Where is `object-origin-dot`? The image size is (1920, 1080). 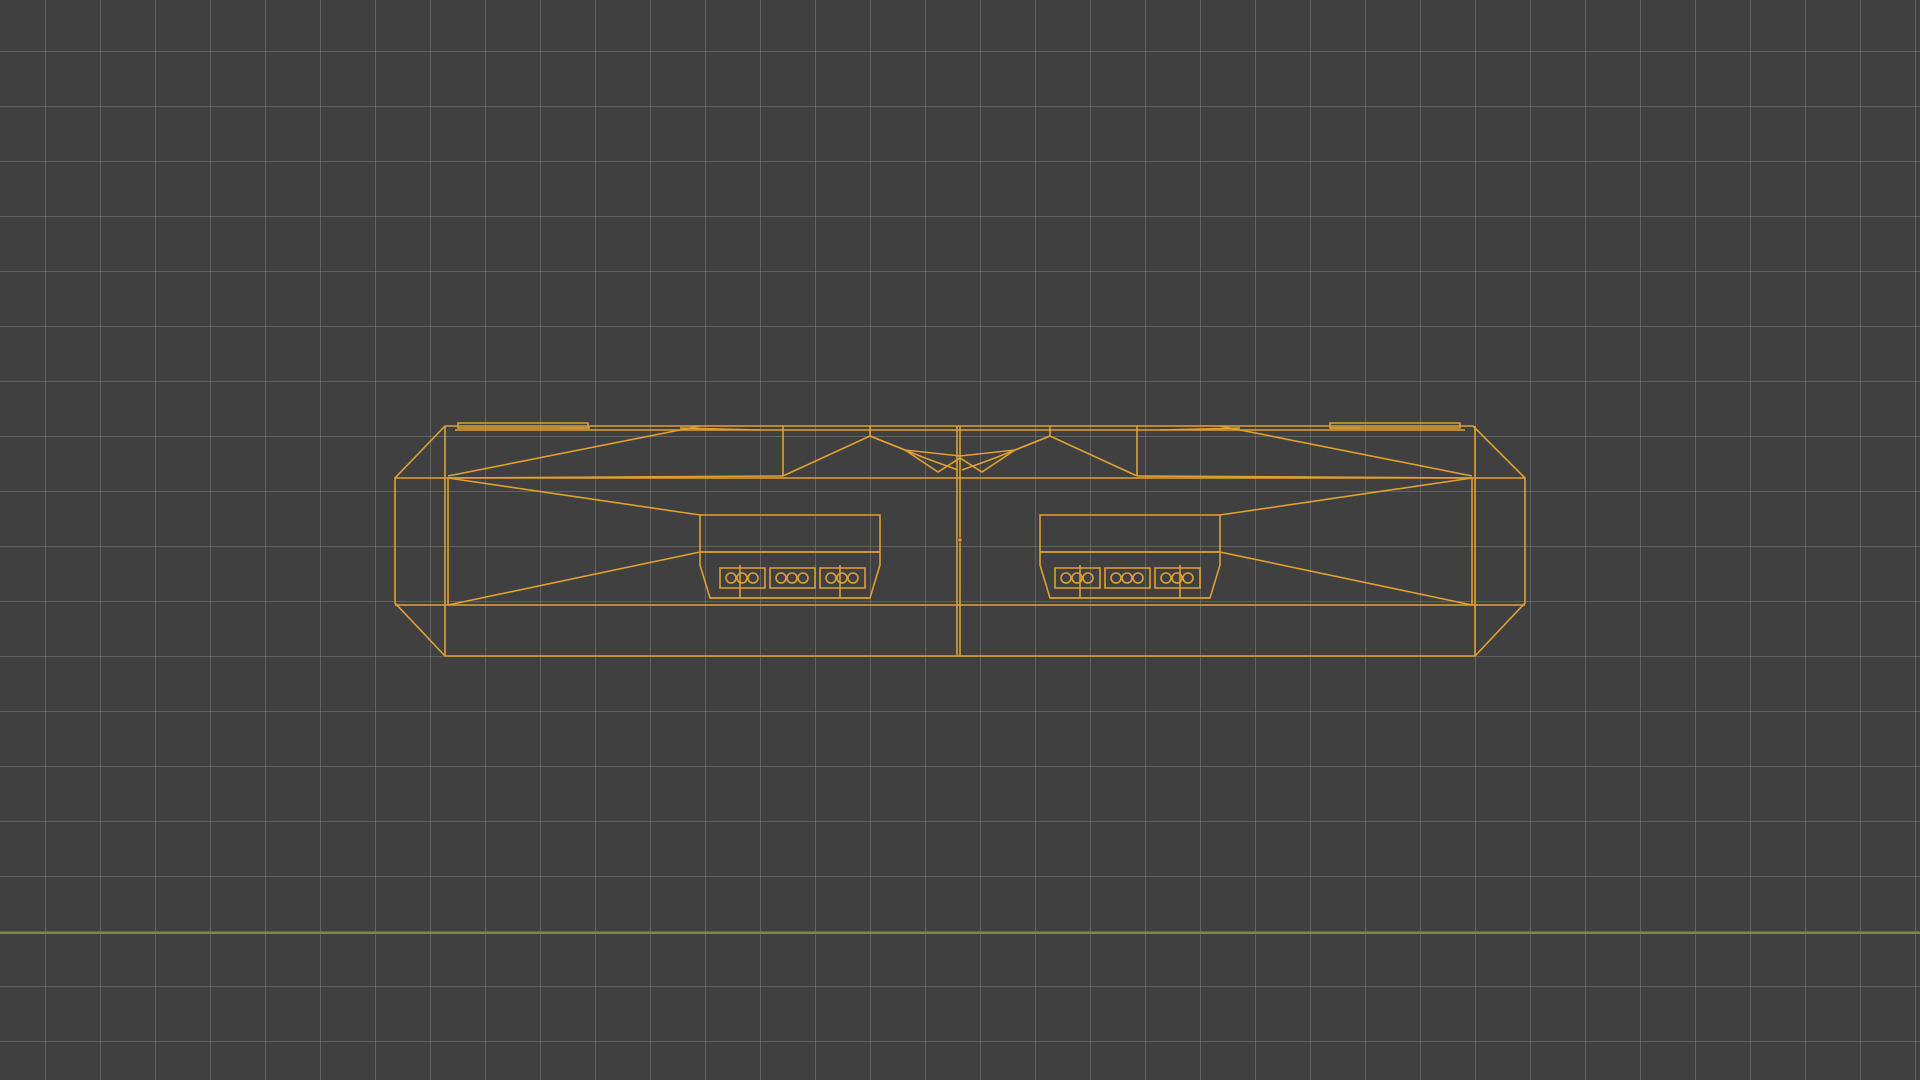 object-origin-dot is located at coordinates (960, 540).